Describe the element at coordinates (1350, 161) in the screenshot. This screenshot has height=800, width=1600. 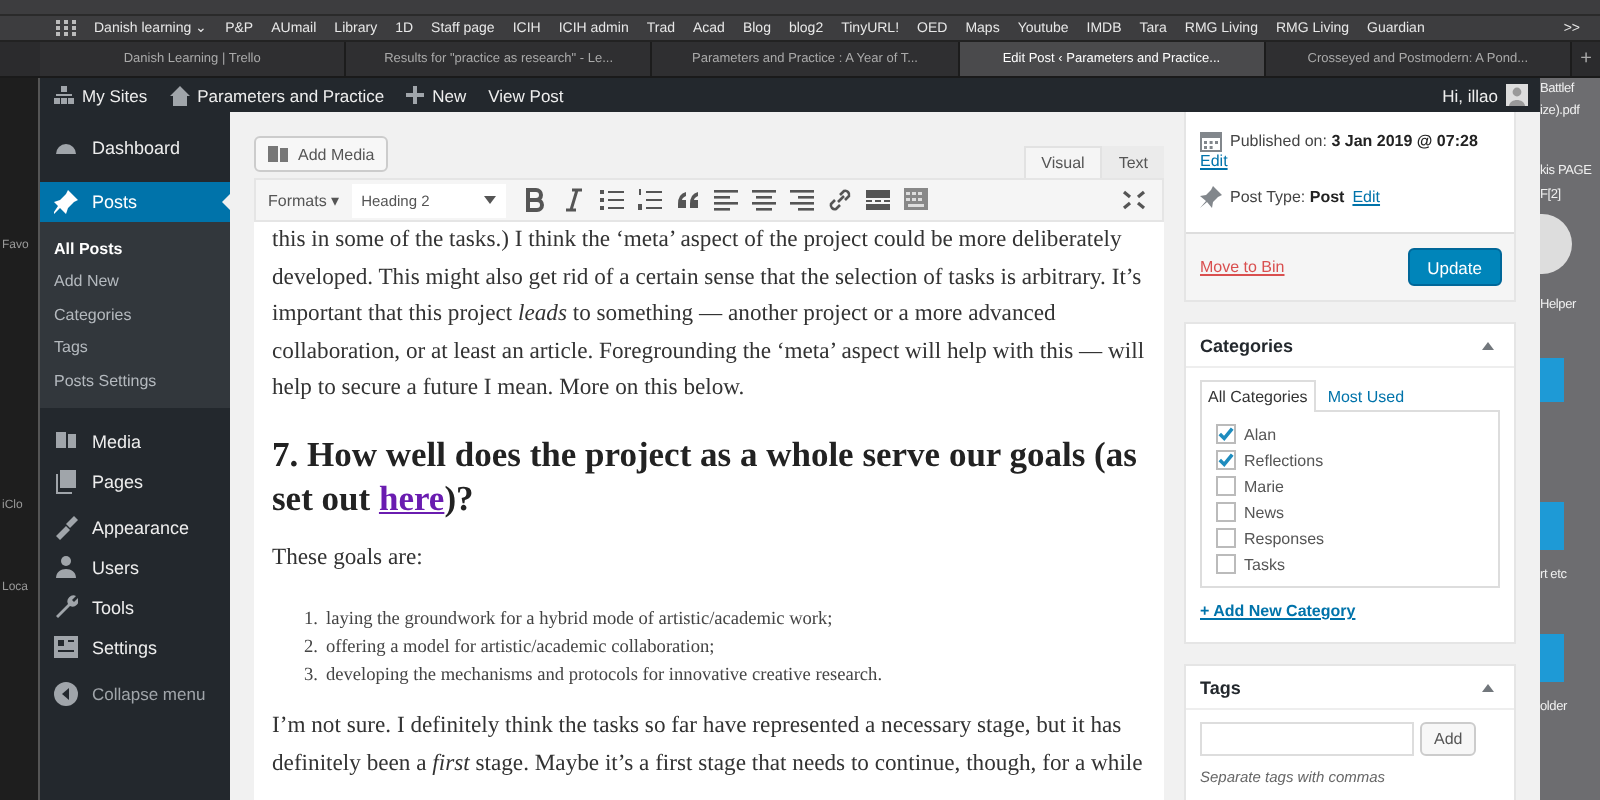
I see `edit-date-link: Edit` at that location.